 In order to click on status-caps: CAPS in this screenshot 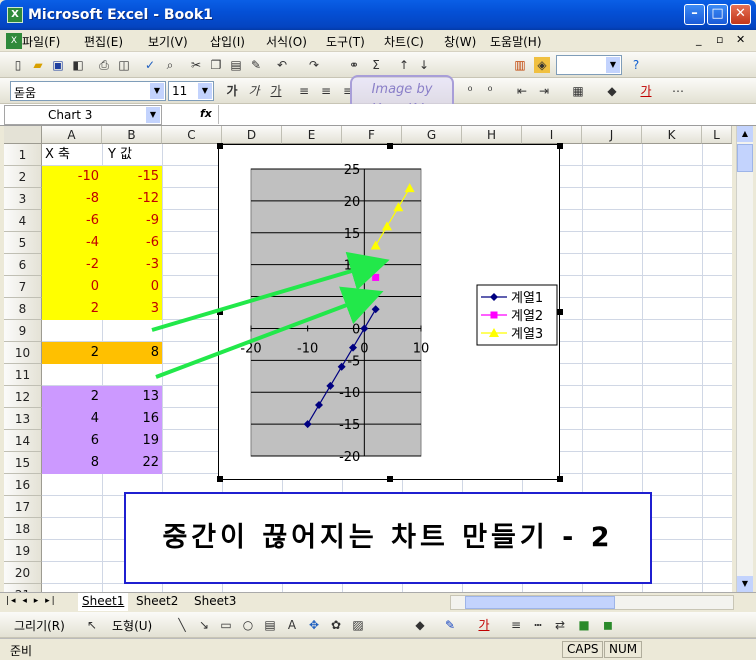, I will do `click(583, 649)`.